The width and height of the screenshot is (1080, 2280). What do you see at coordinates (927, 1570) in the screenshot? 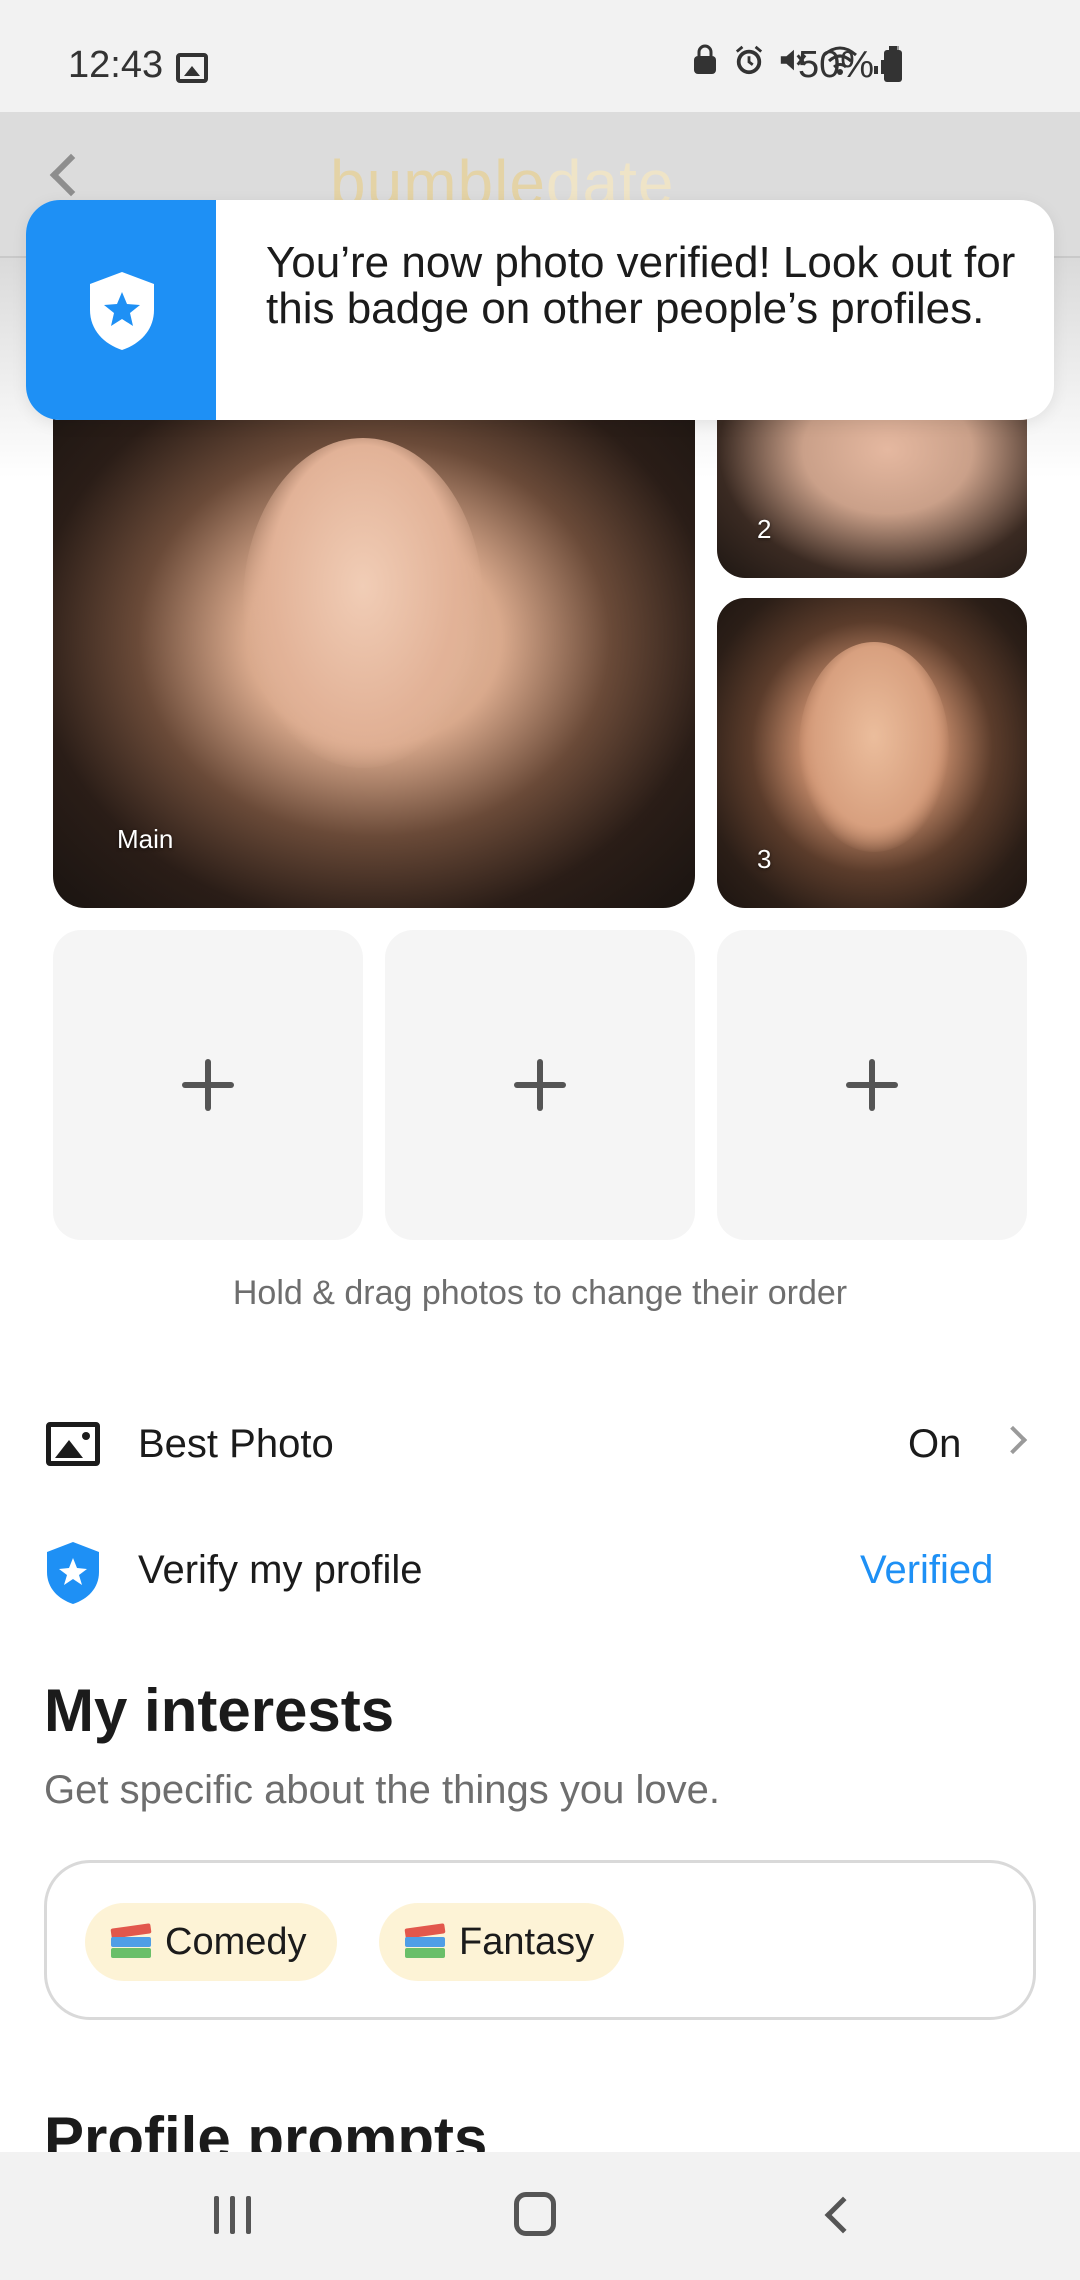
I see `verify-status: Verified` at bounding box center [927, 1570].